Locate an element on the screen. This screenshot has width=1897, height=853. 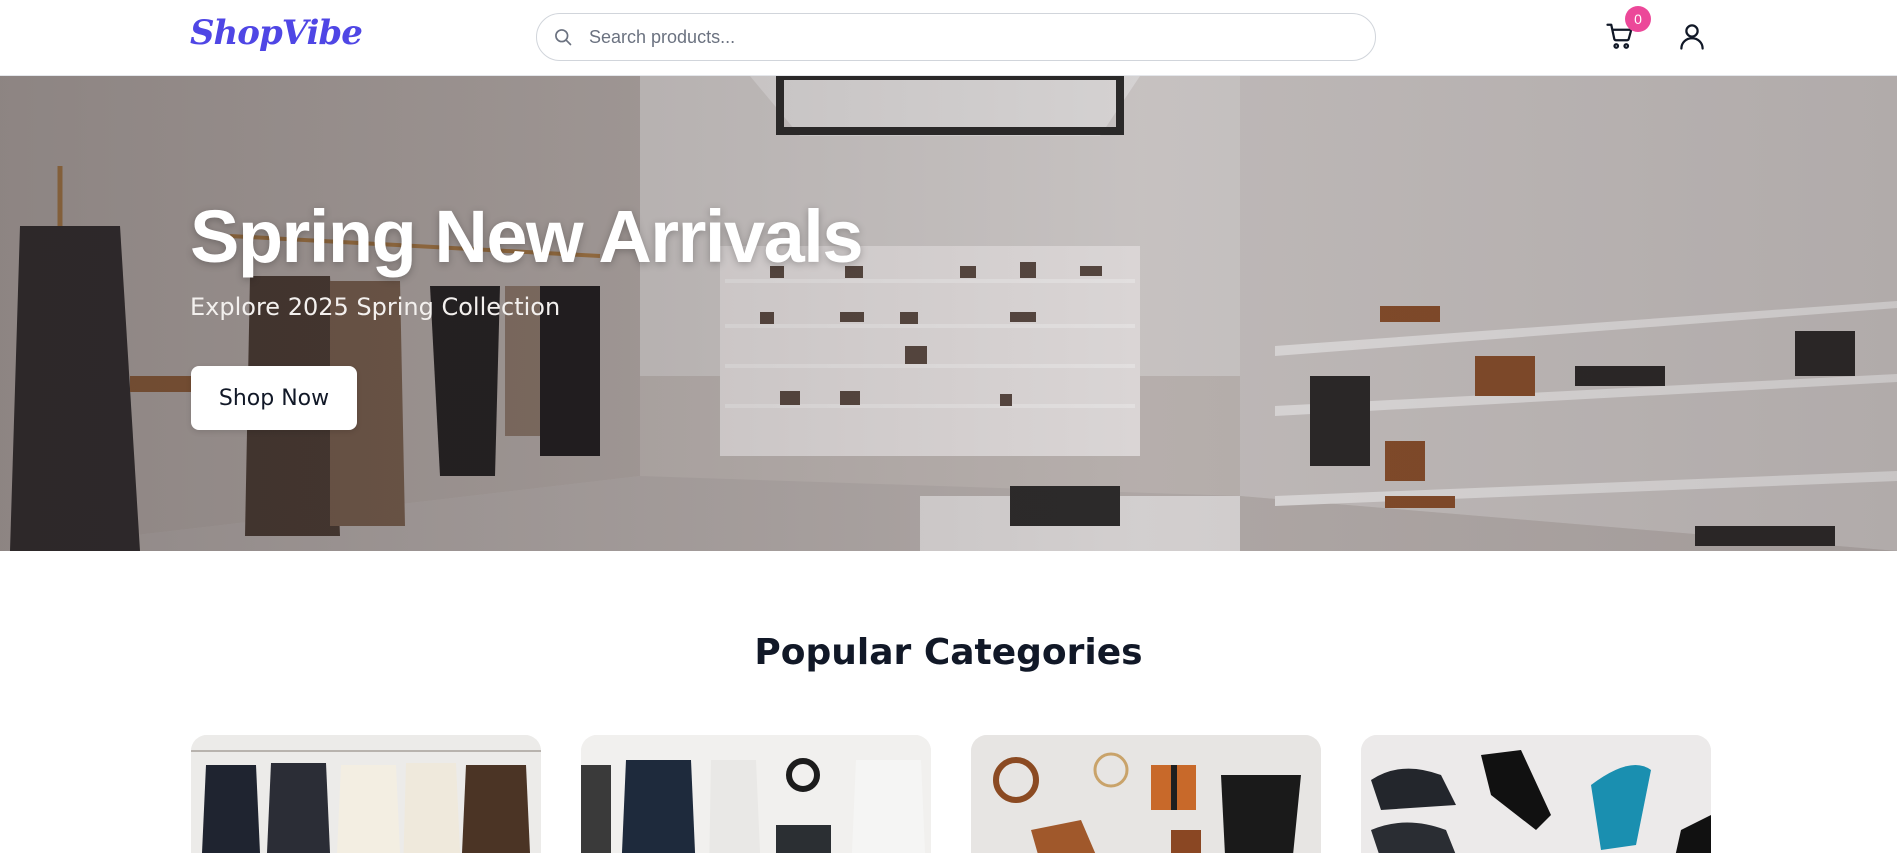
accessories-image is located at coordinates (1146, 794).